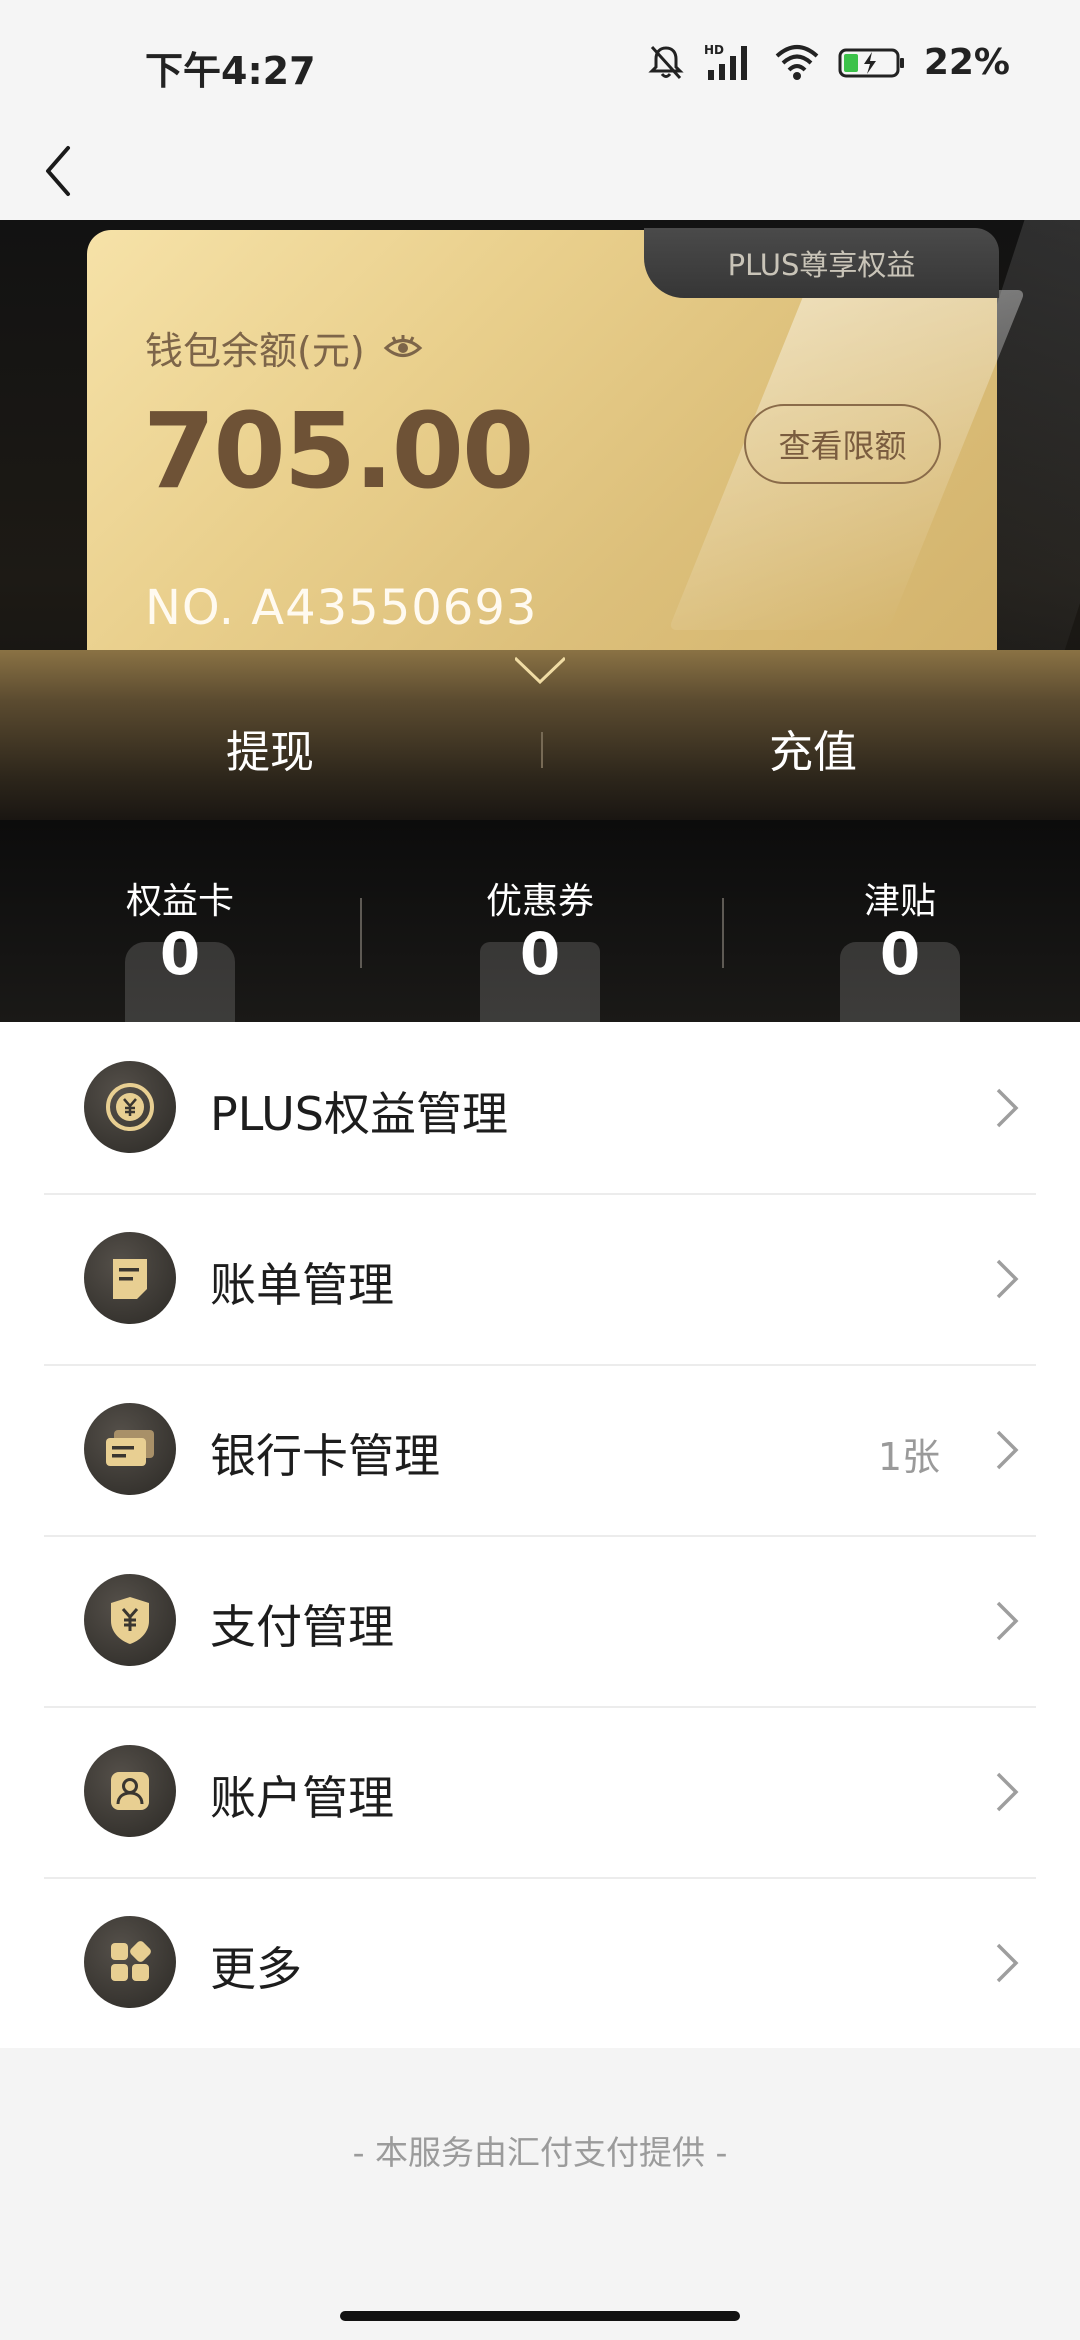 The width and height of the screenshot is (1080, 2340). What do you see at coordinates (666, 62) in the screenshot?
I see `bell-muted-icon` at bounding box center [666, 62].